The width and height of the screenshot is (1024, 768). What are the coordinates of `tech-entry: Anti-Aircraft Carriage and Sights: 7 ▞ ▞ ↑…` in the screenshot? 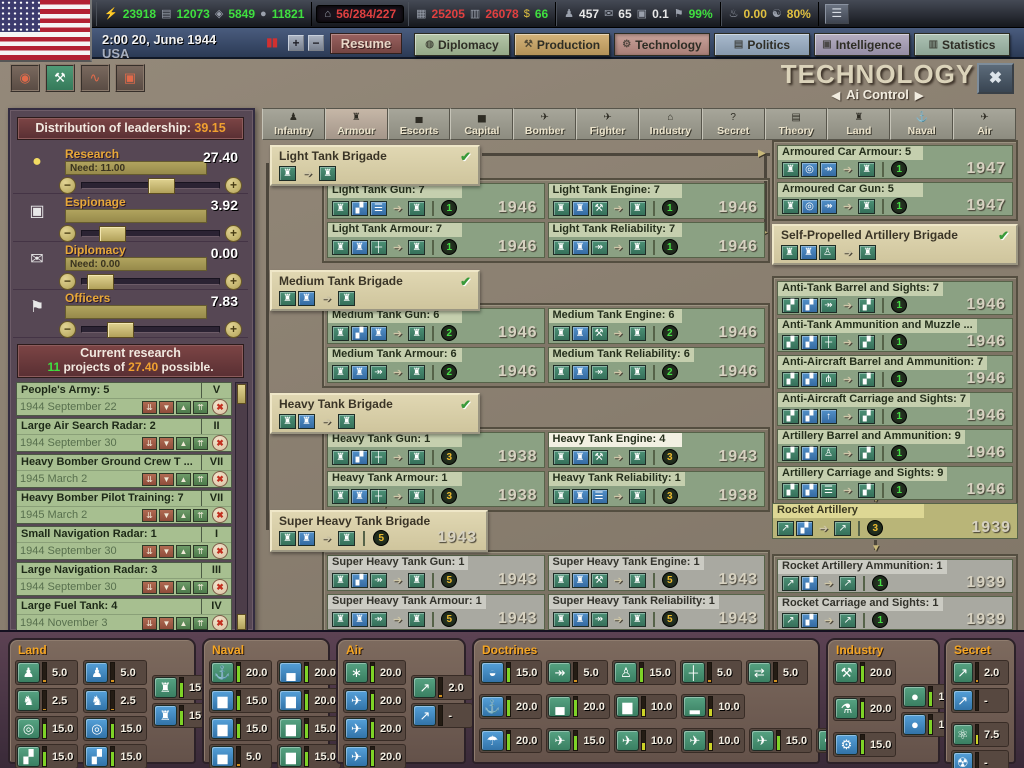 It's located at (895, 409).